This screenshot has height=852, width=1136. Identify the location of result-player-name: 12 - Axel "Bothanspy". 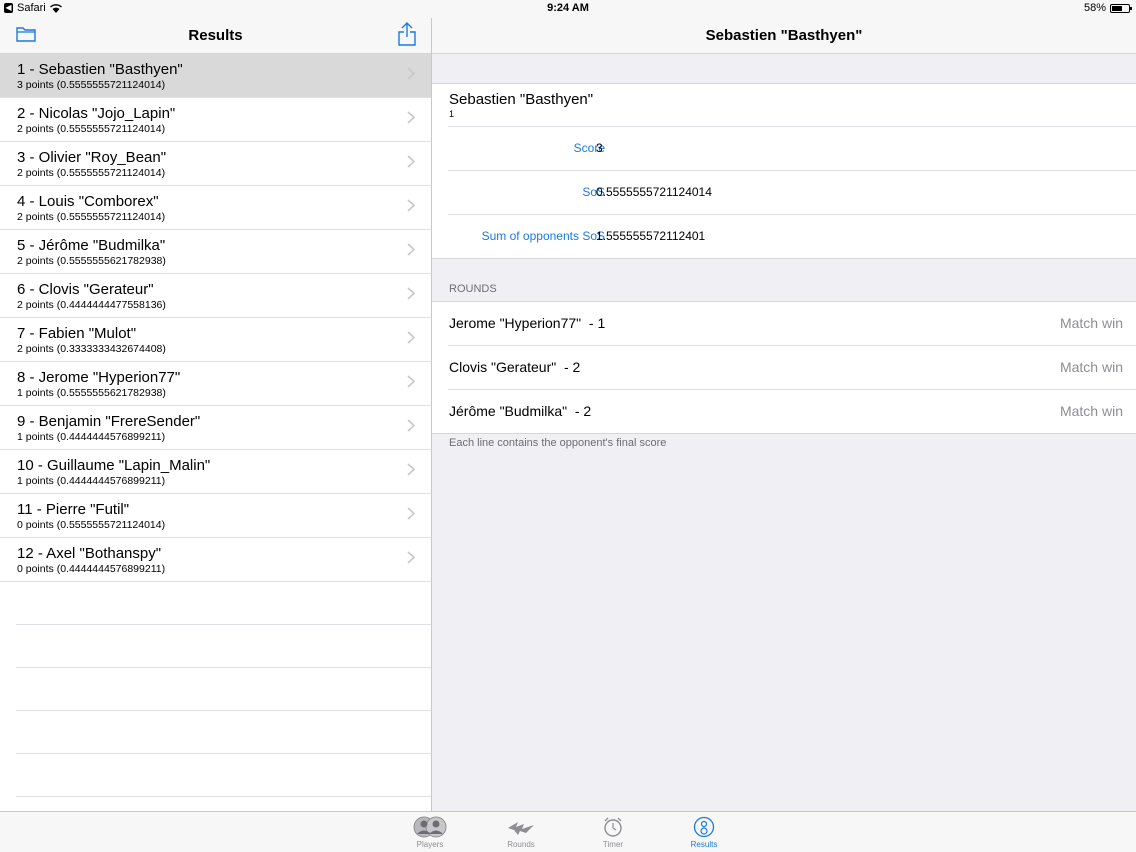
(89, 553).